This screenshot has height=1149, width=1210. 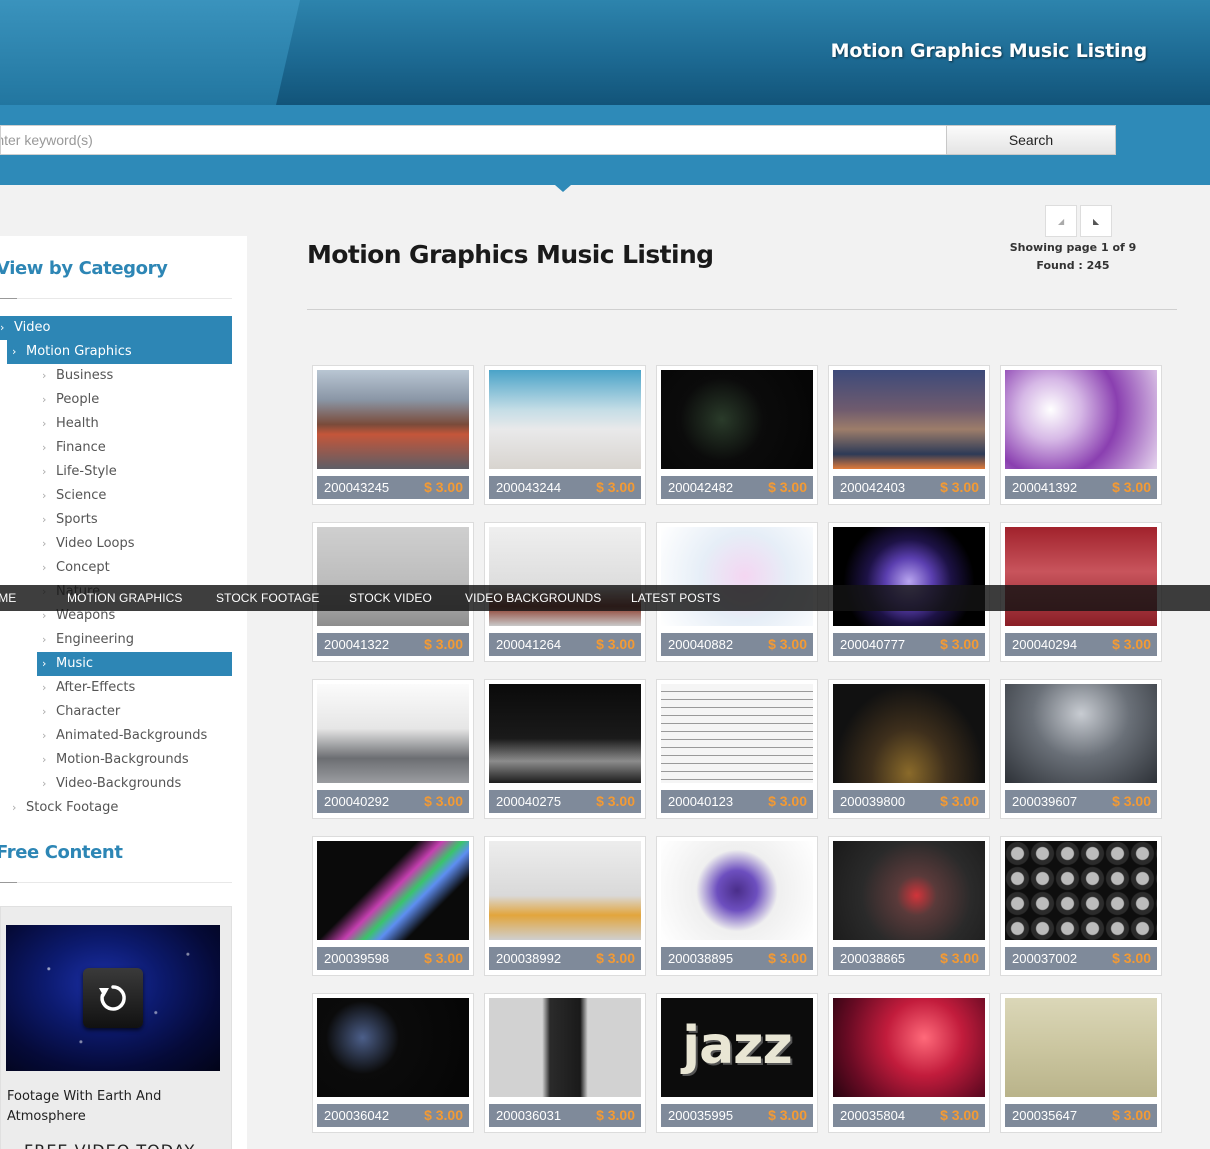 I want to click on category-item: › Video, so click(x=116, y=328).